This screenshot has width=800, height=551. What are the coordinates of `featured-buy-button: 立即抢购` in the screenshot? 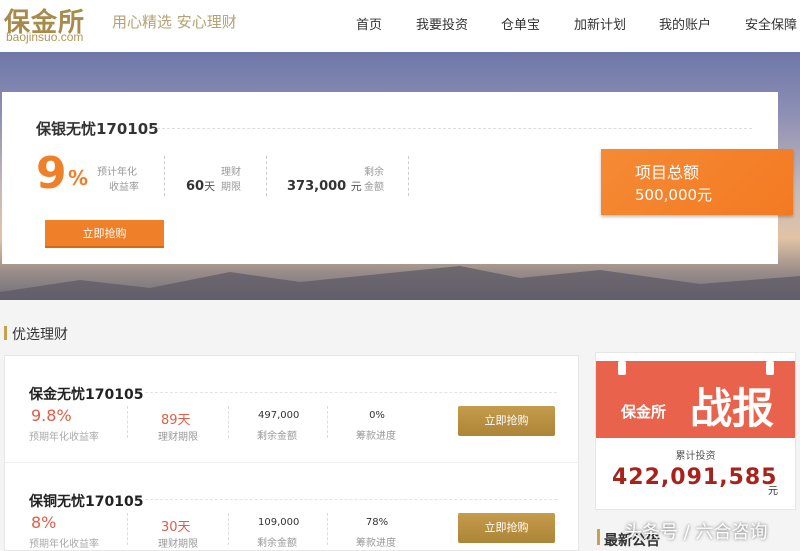 It's located at (104, 234).